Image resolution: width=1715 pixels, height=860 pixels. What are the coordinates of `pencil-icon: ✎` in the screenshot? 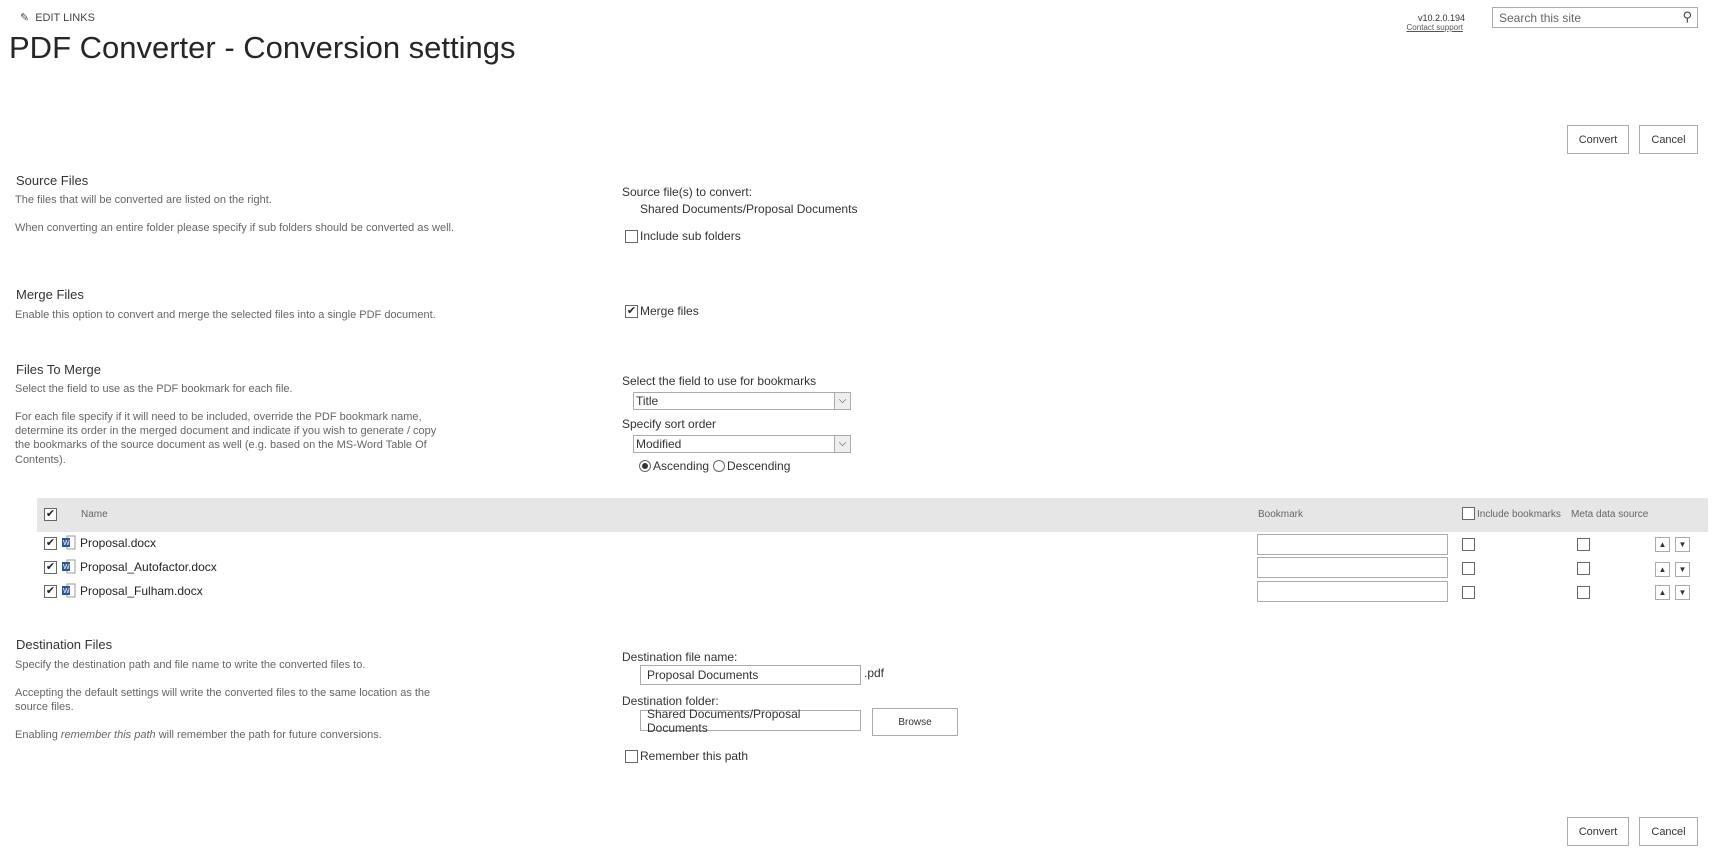 It's located at (25, 18).